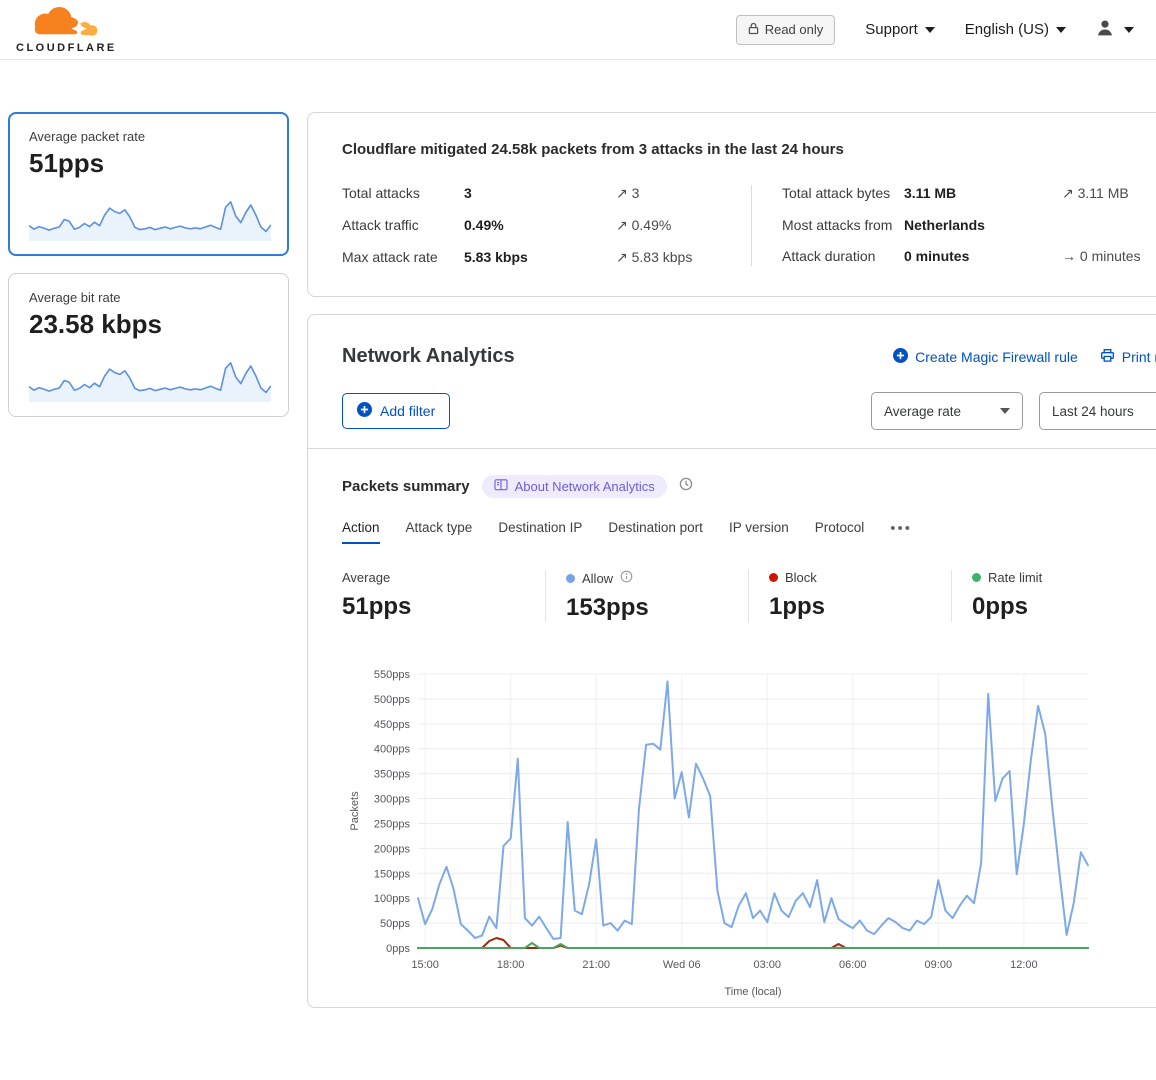 This screenshot has width=1156, height=1080. I want to click on stat-label: Average, so click(366, 577).